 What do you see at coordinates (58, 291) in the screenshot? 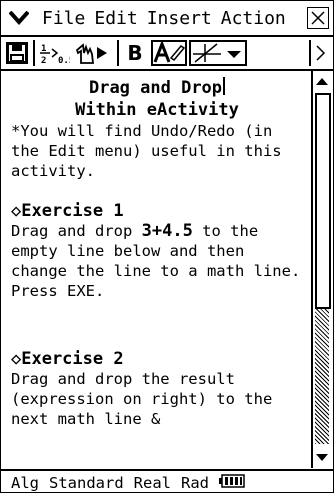
I see `exercise-1-press: Press EXE.` at bounding box center [58, 291].